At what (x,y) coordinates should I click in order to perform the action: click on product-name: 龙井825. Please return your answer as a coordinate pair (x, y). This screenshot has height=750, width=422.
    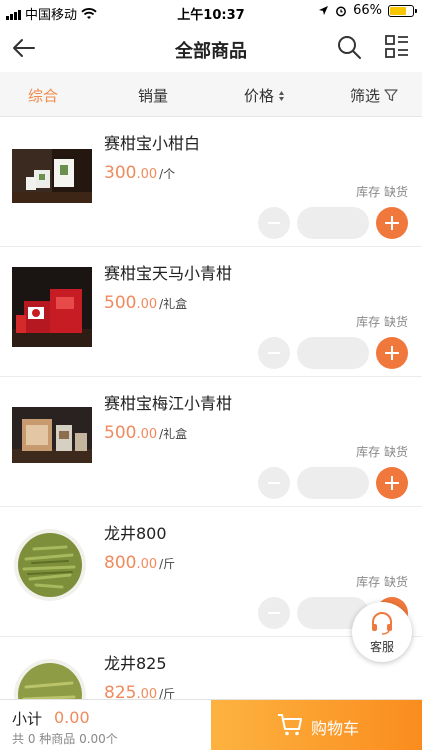
    Looking at the image, I should click on (135, 663).